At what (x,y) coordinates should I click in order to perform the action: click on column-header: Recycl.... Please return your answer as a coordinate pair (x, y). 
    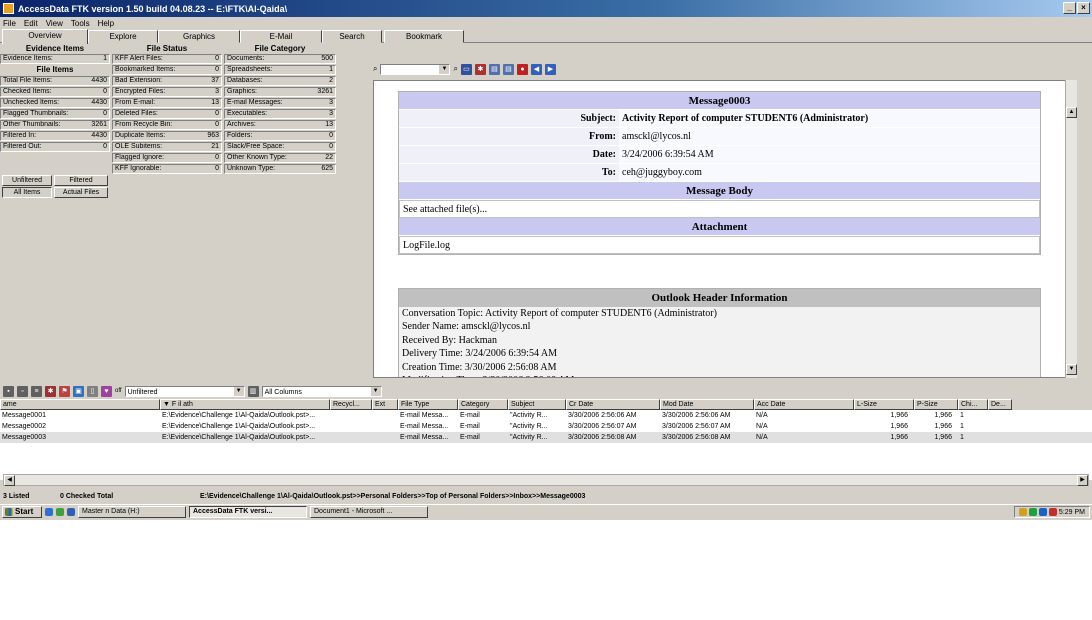
    Looking at the image, I should click on (351, 404).